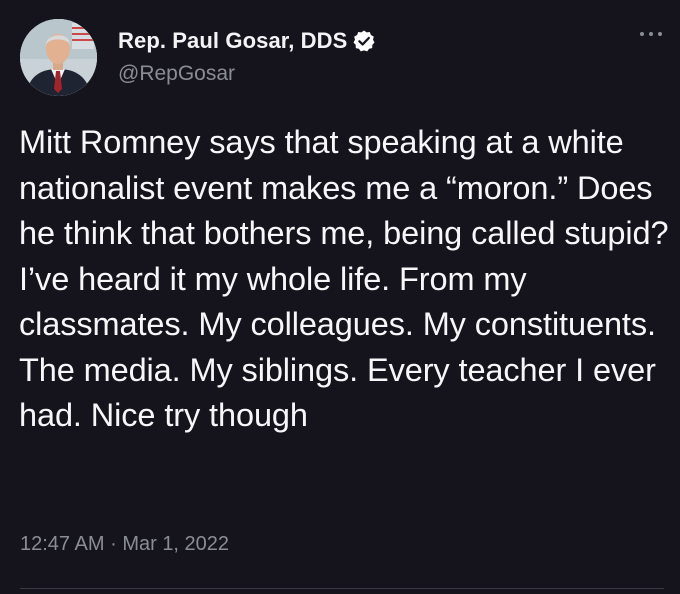 The image size is (680, 594). What do you see at coordinates (247, 74) in the screenshot?
I see `author-handle: @RepGosar` at bounding box center [247, 74].